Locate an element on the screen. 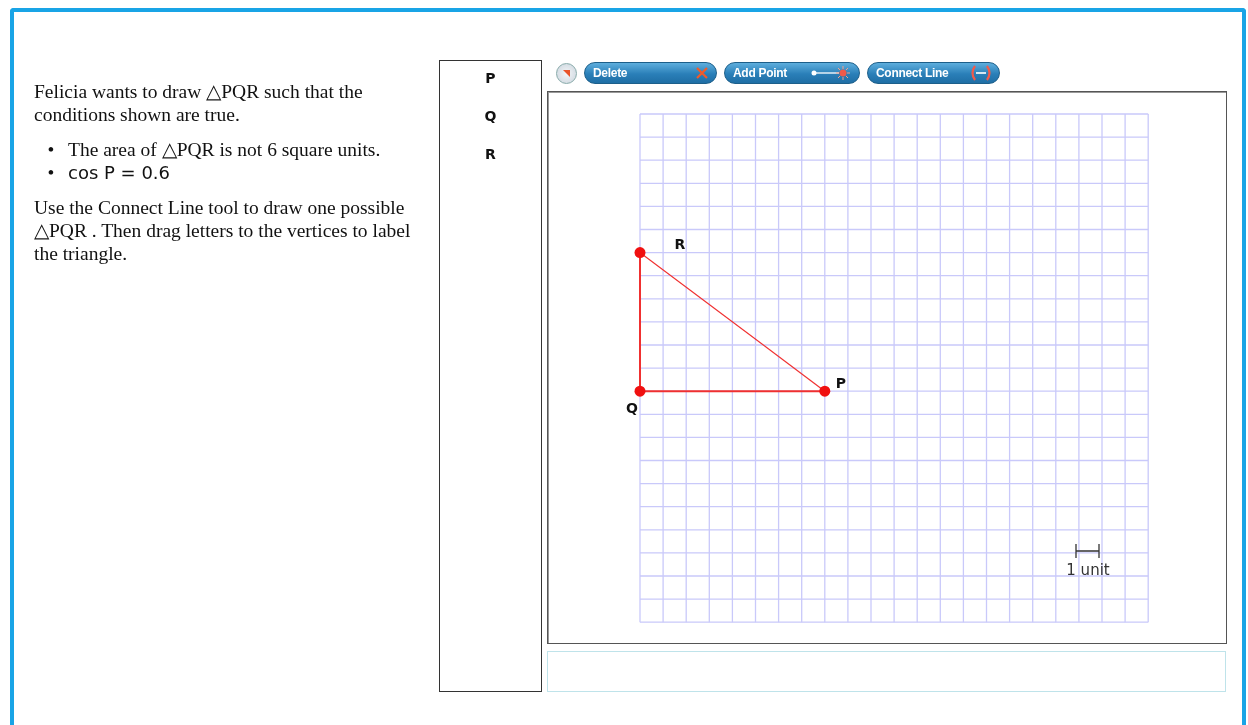 Image resolution: width=1248 pixels, height=725 pixels. draggable-letter: P is located at coordinates (490, 78).